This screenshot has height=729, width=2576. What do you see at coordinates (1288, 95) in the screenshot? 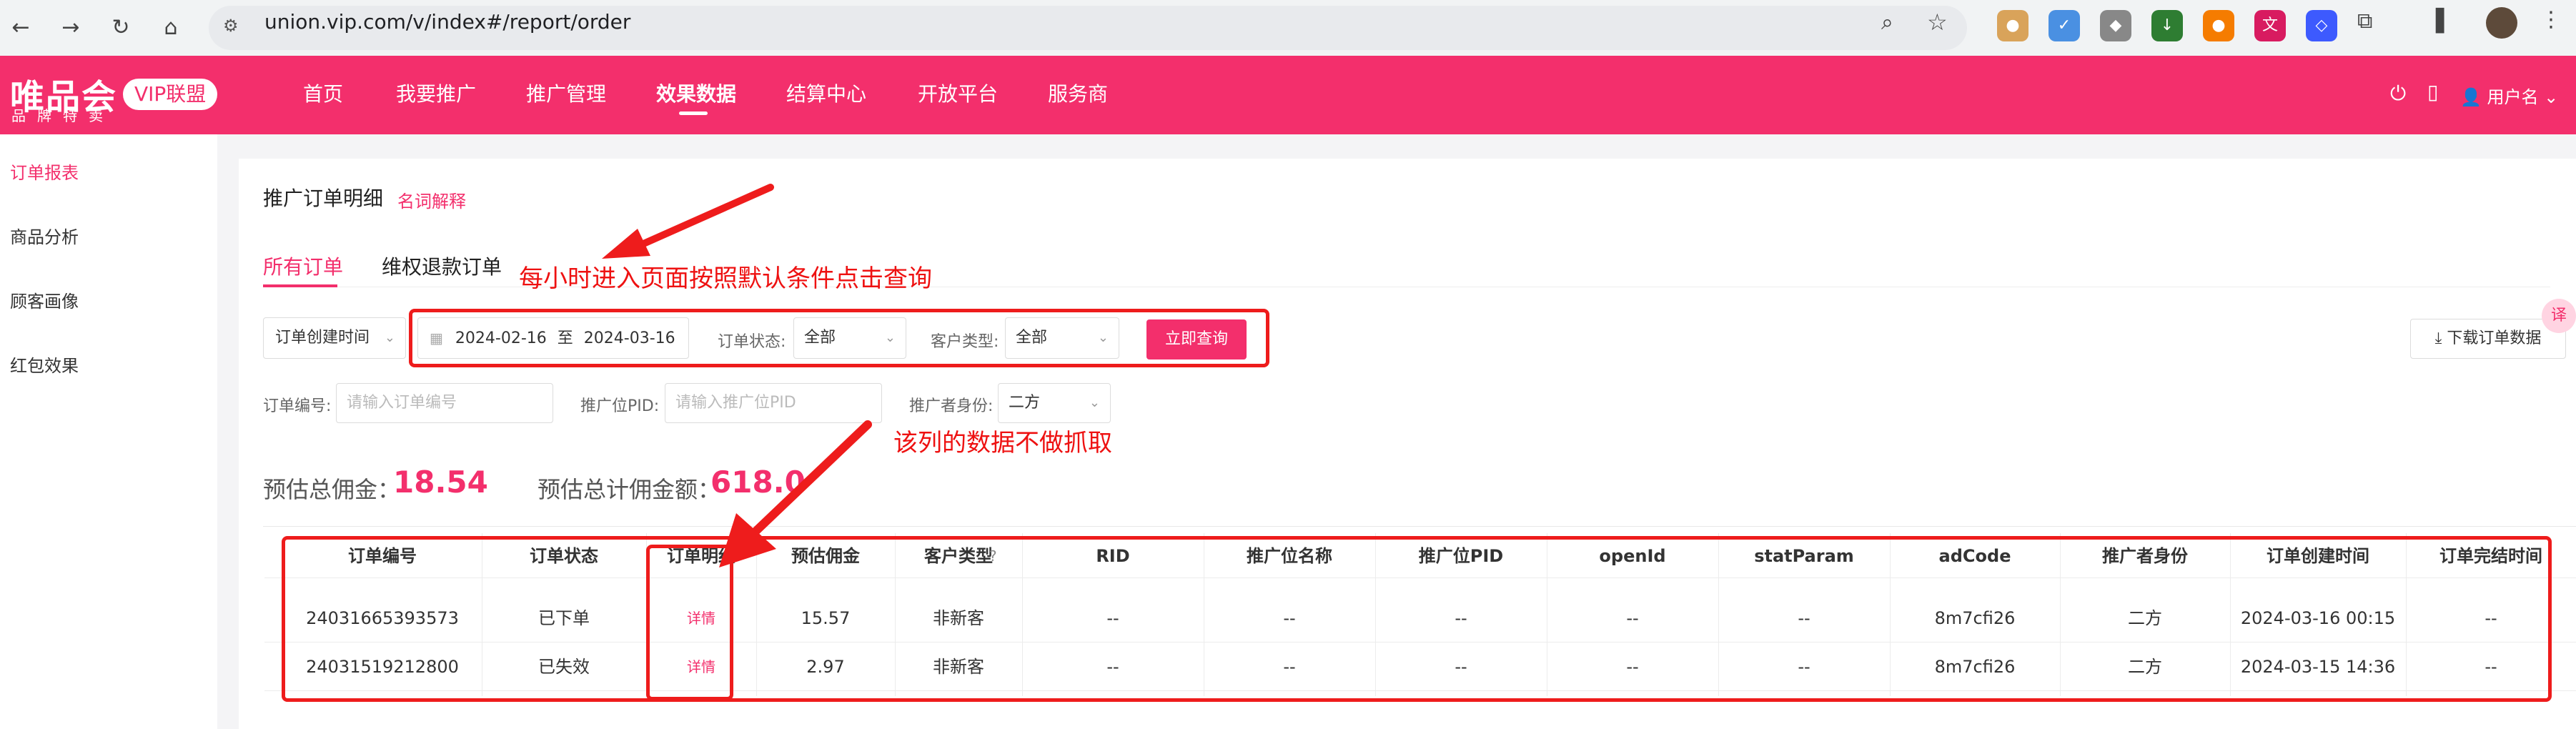
I see `site-header` at bounding box center [1288, 95].